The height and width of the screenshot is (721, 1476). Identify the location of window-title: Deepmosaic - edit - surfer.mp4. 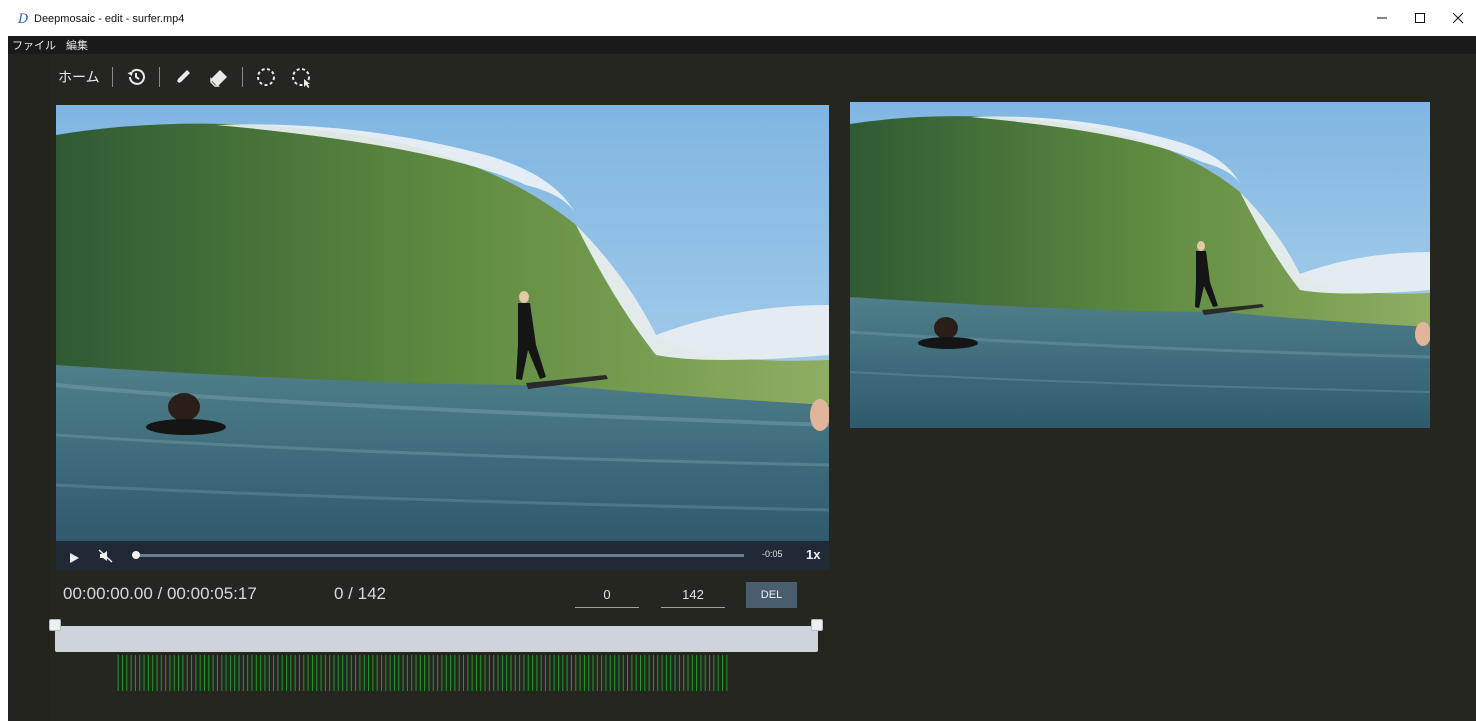
(109, 19).